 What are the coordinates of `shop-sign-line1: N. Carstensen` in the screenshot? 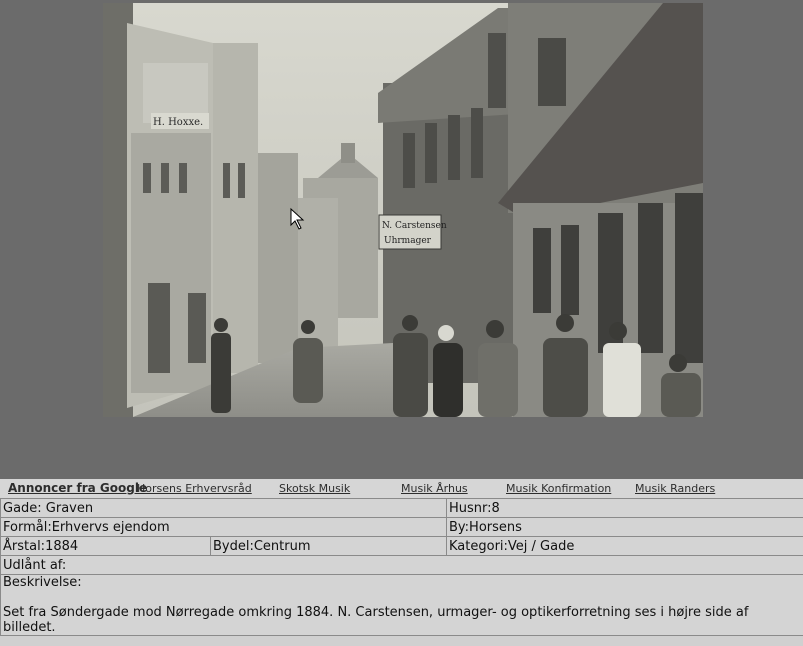 It's located at (414, 226).